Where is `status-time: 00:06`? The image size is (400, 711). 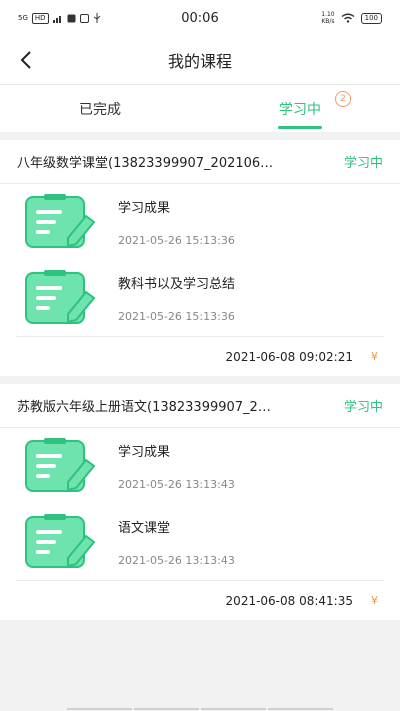 status-time: 00:06 is located at coordinates (200, 18).